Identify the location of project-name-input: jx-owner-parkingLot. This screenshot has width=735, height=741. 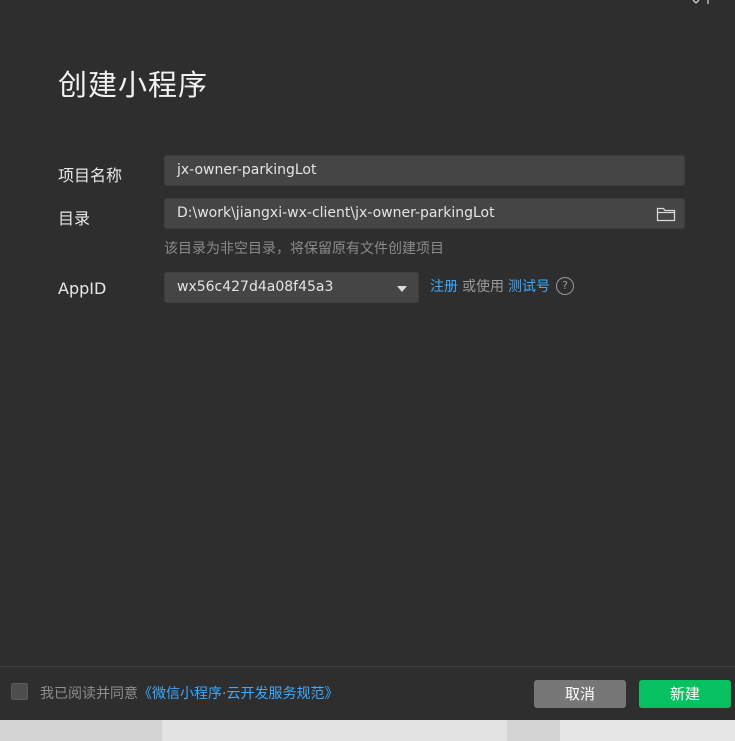
(424, 170).